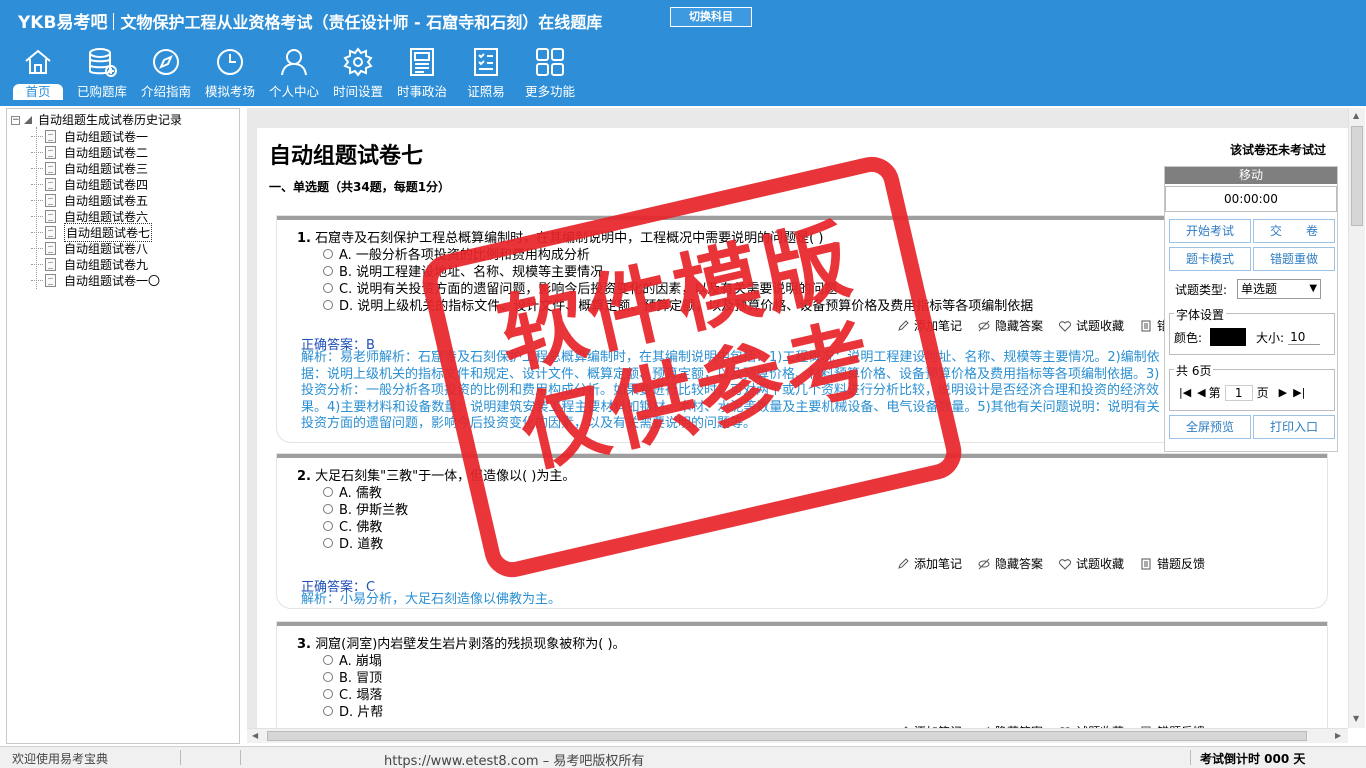  Describe the element at coordinates (1279, 289) in the screenshot. I see `question-type-select: 单选题` at that location.